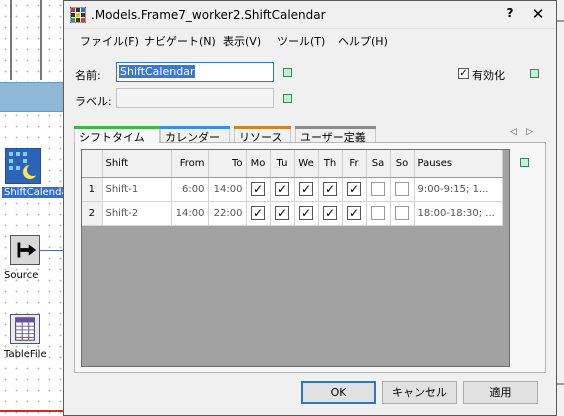  What do you see at coordinates (463, 73) in the screenshot?
I see `active-checkbox: ✓` at bounding box center [463, 73].